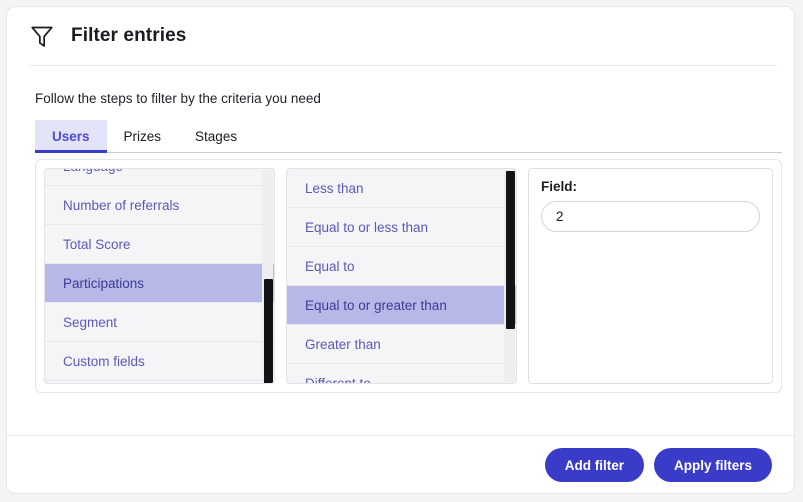 This screenshot has height=502, width=803. What do you see at coordinates (159, 322) in the screenshot?
I see `list-item: Segment` at bounding box center [159, 322].